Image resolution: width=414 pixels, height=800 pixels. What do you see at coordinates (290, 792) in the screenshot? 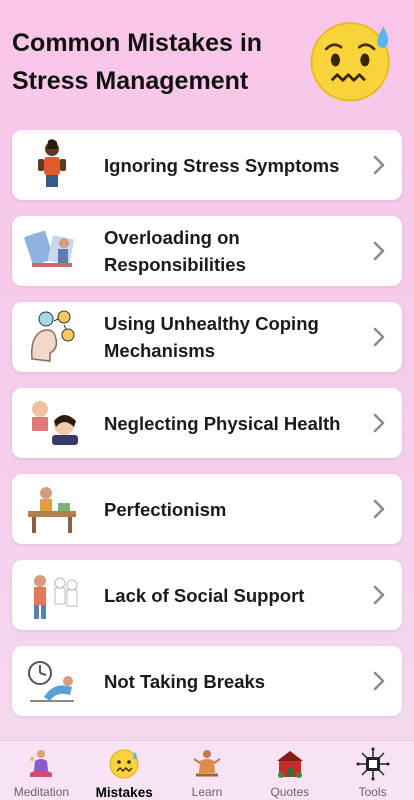
I see `tab-label: Quotes` at bounding box center [290, 792].